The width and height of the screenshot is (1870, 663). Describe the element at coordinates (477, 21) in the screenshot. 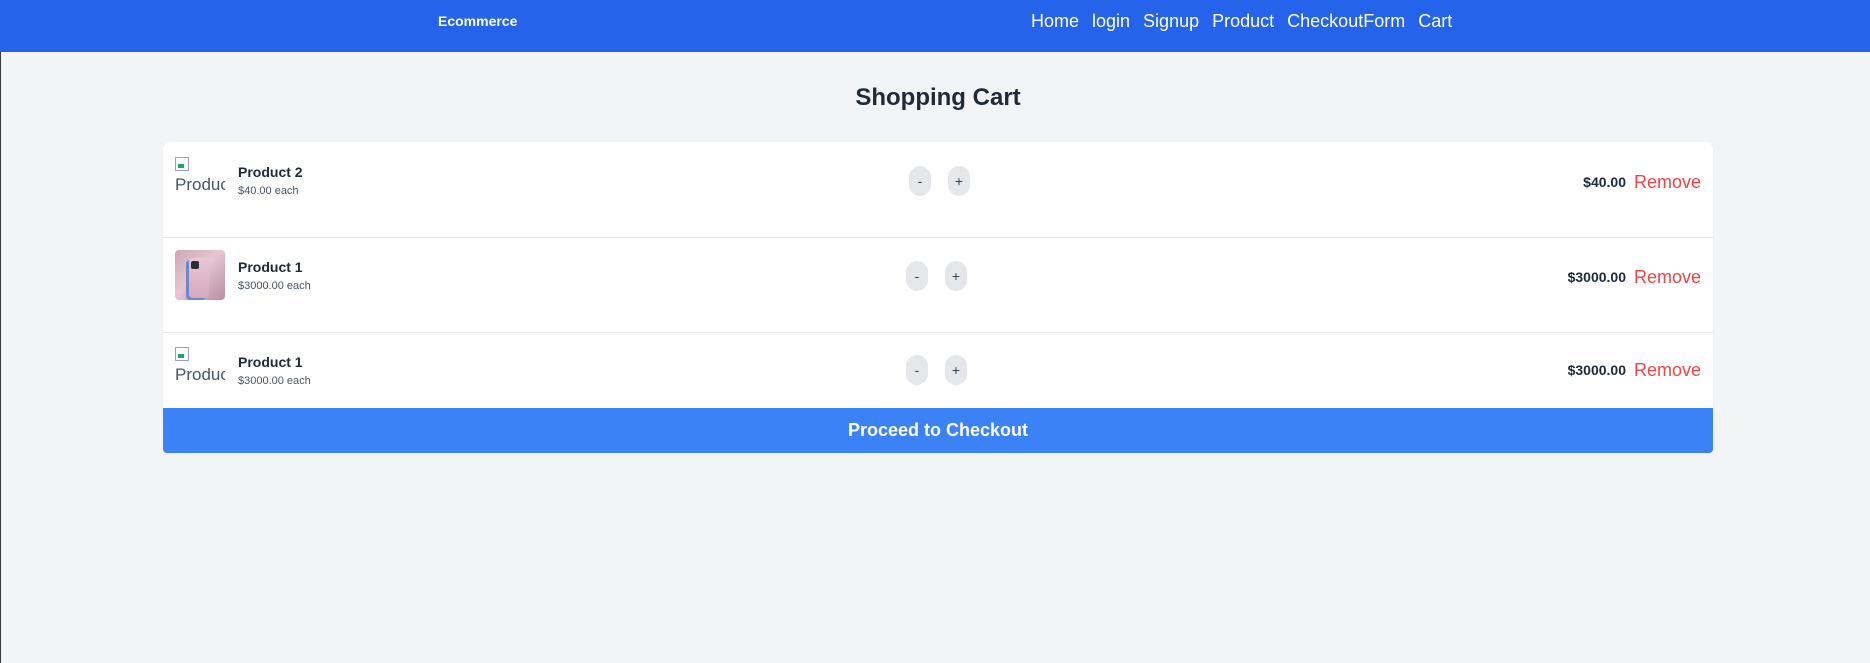

I see `brand-logo: Ecommerce` at that location.